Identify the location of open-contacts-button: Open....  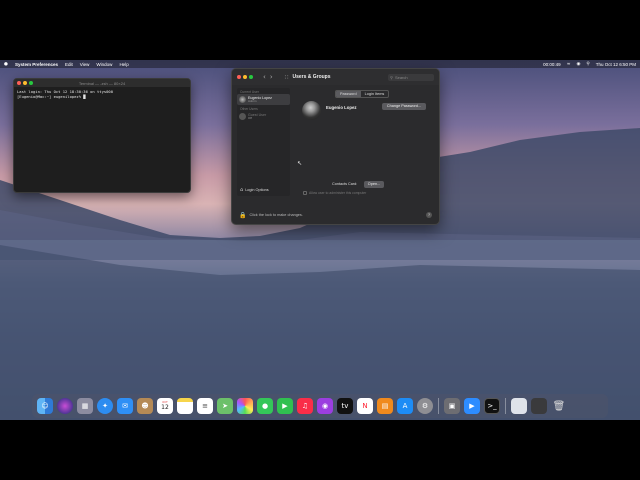
(374, 184).